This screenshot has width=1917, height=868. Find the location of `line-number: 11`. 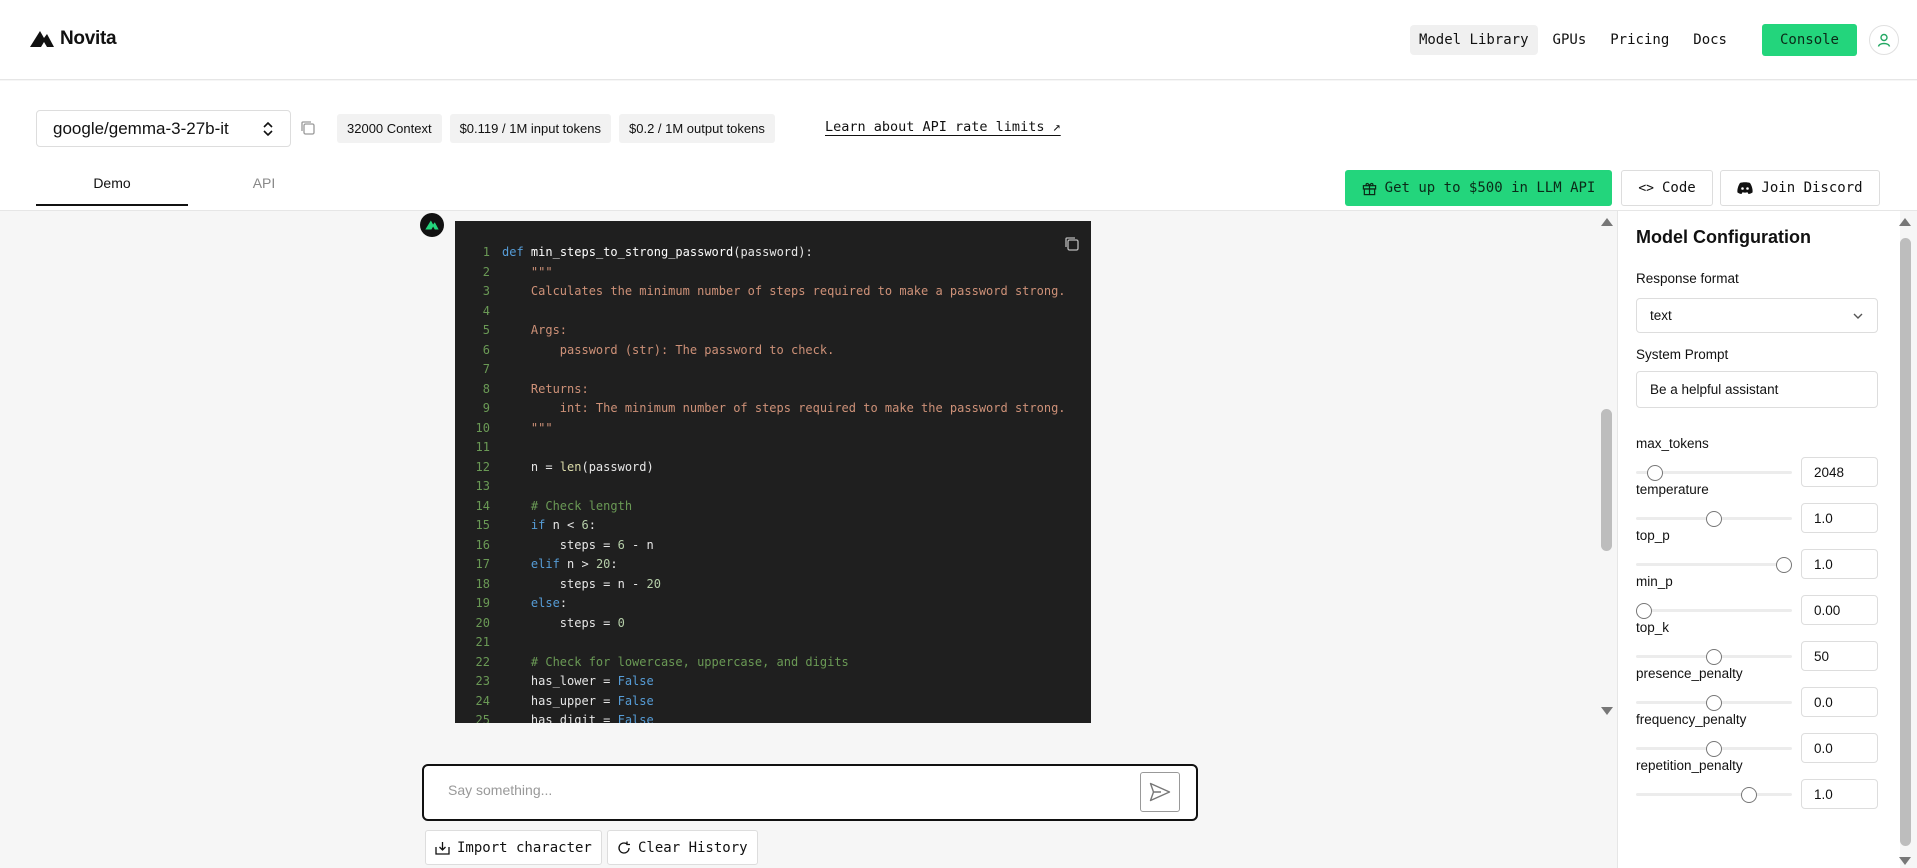

line-number: 11 is located at coordinates (482, 447).